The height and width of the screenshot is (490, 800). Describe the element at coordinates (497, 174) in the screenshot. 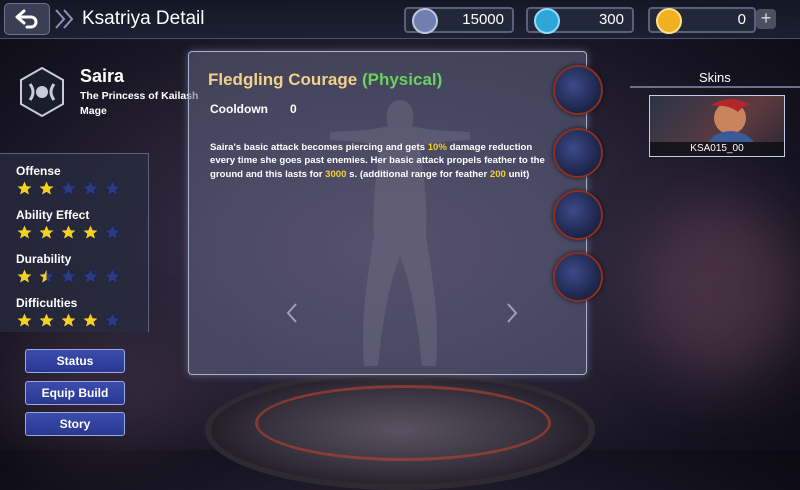

I see `highlight-value: 200` at that location.